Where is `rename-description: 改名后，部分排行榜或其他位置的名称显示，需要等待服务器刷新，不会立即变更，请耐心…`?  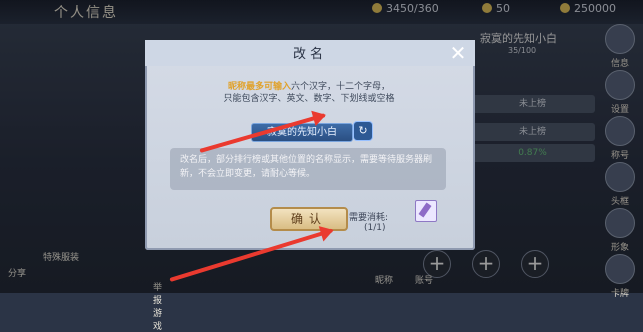
rename-description: 改名后，部分排行榜或其他位置的名称显示，需要等待服务器刷新，不会立即变更，请耐心… is located at coordinates (308, 169).